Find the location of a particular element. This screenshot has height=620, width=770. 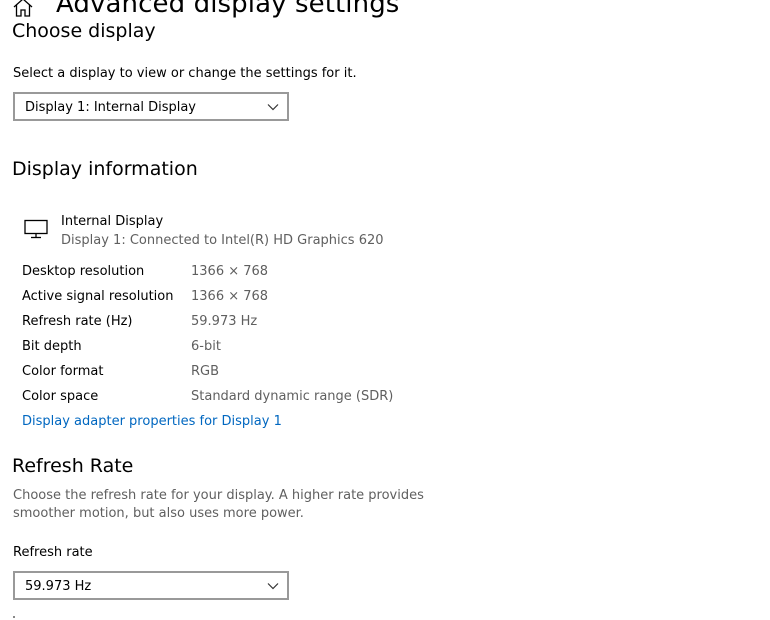

info-value-color-space: Standard dynamic range (SDR) is located at coordinates (292, 396).